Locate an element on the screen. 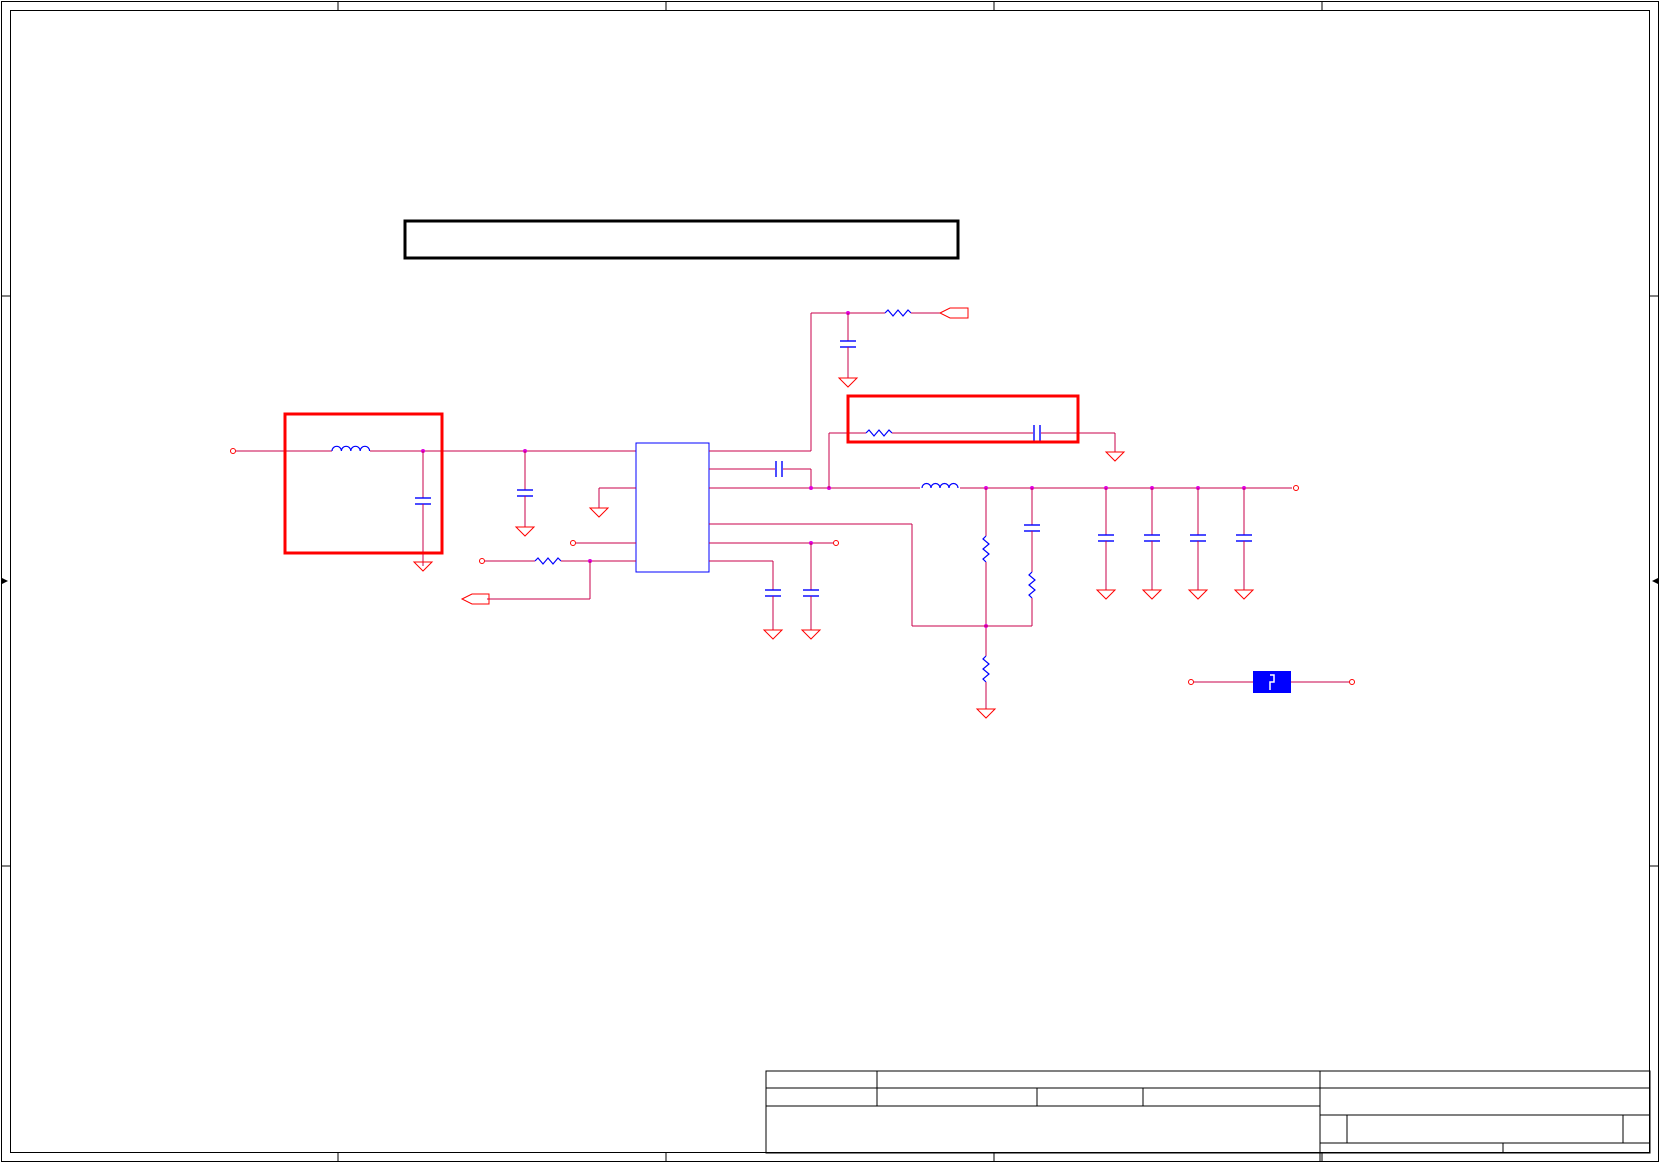 The image size is (1660, 1167). header-note-box is located at coordinates (681, 239).